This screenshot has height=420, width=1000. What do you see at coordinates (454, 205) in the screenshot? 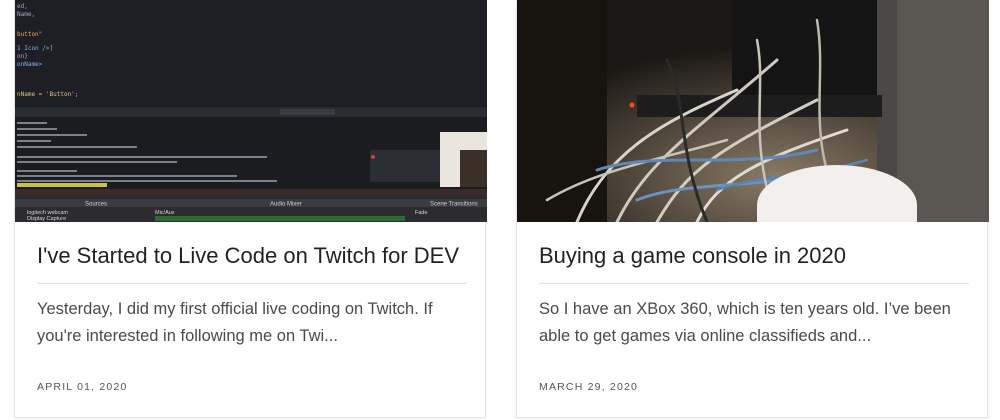
I see `scene-transitions-label: Scene Transitions` at bounding box center [454, 205].